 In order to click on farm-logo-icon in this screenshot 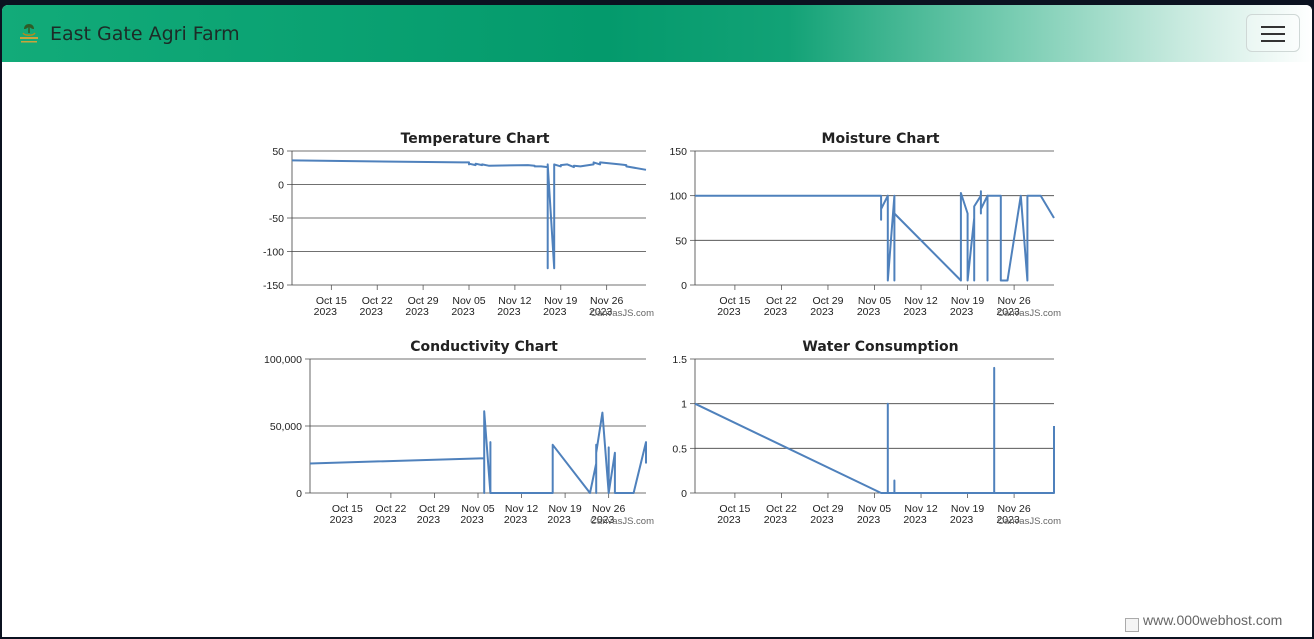, I will do `click(29, 33)`.